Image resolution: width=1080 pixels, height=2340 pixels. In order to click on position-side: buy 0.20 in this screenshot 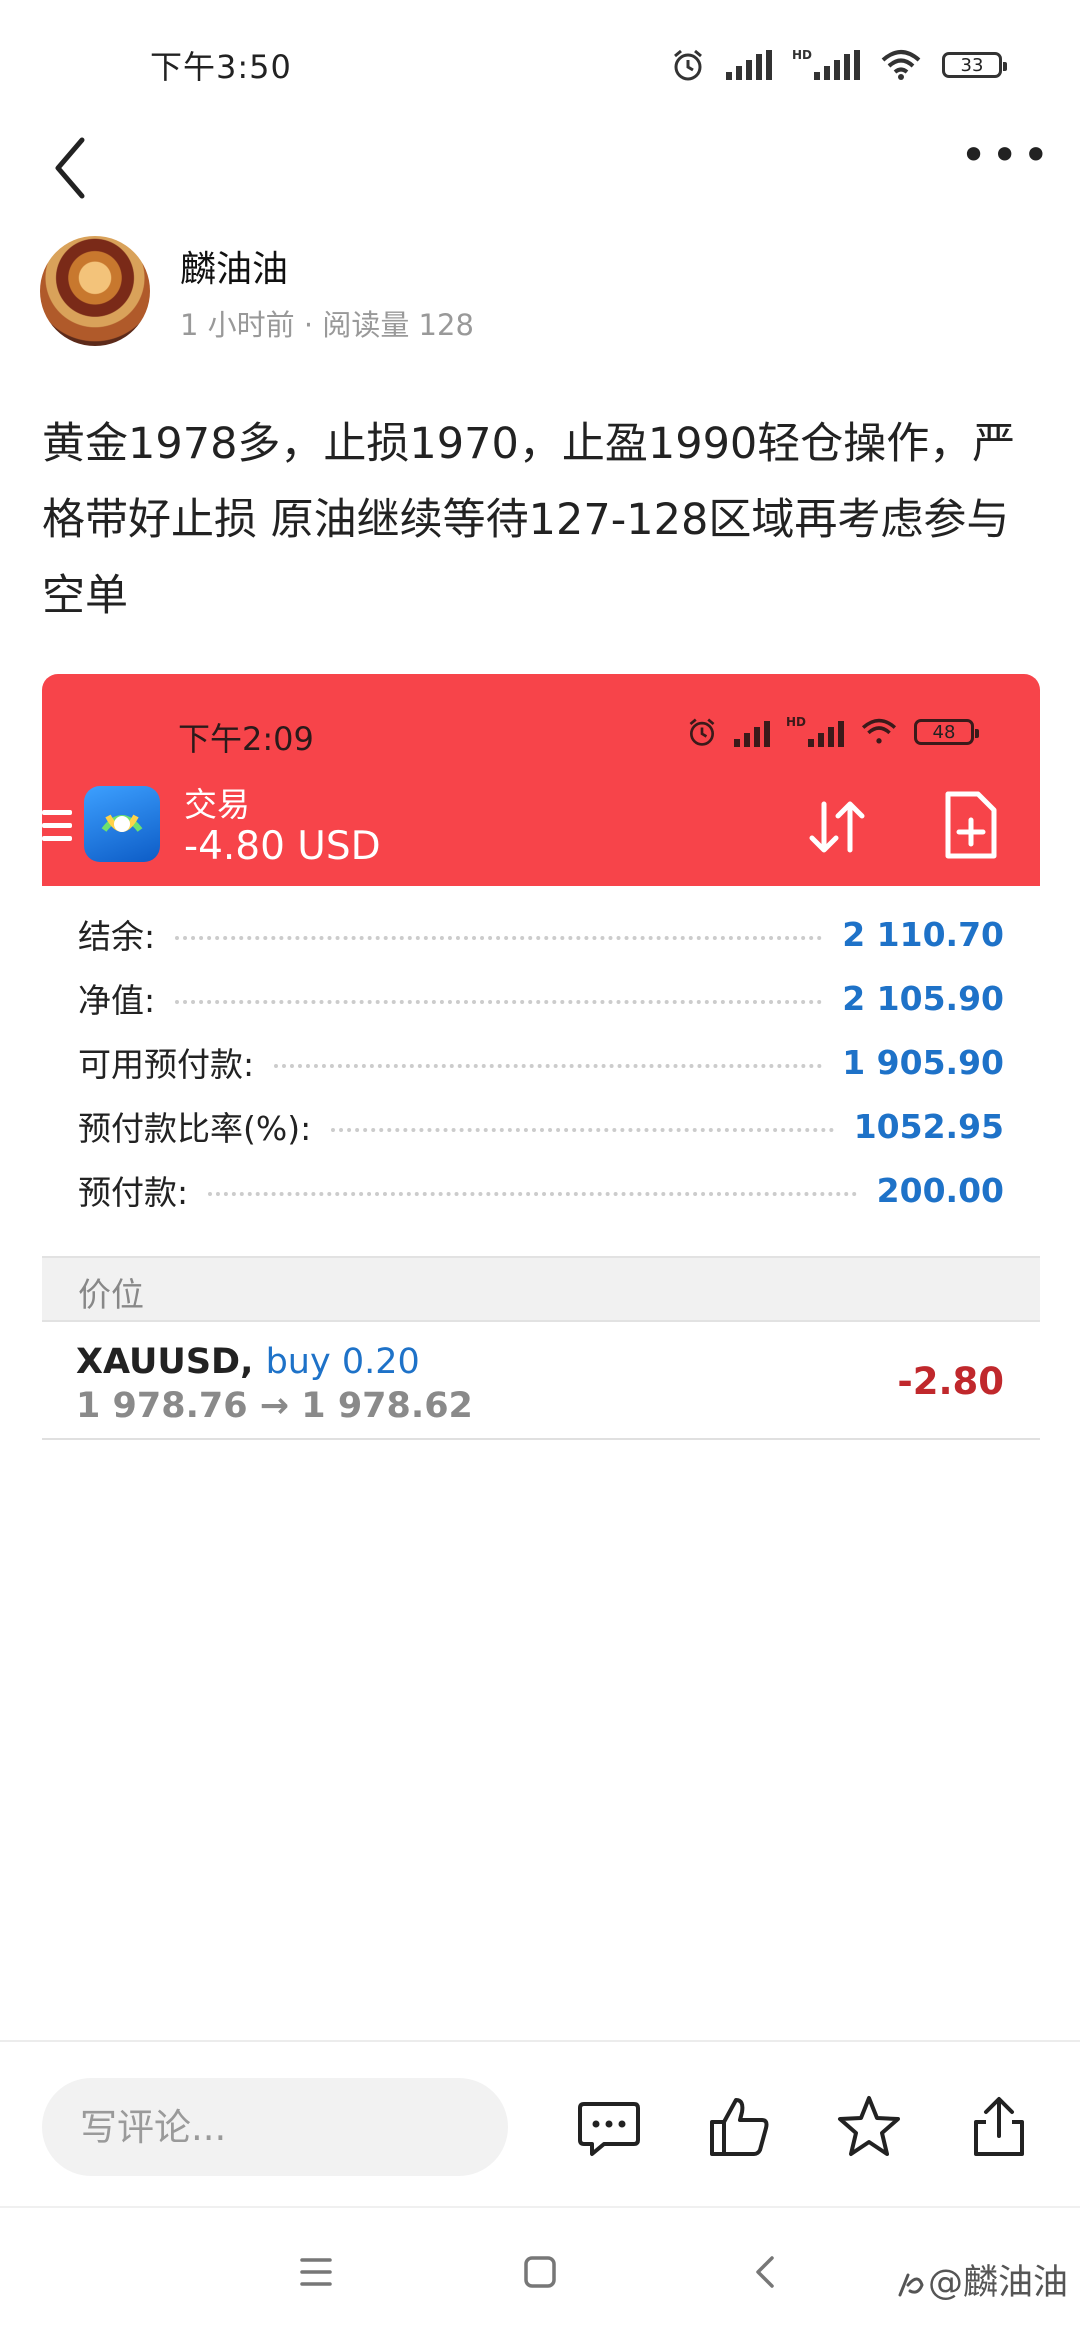, I will do `click(342, 1362)`.